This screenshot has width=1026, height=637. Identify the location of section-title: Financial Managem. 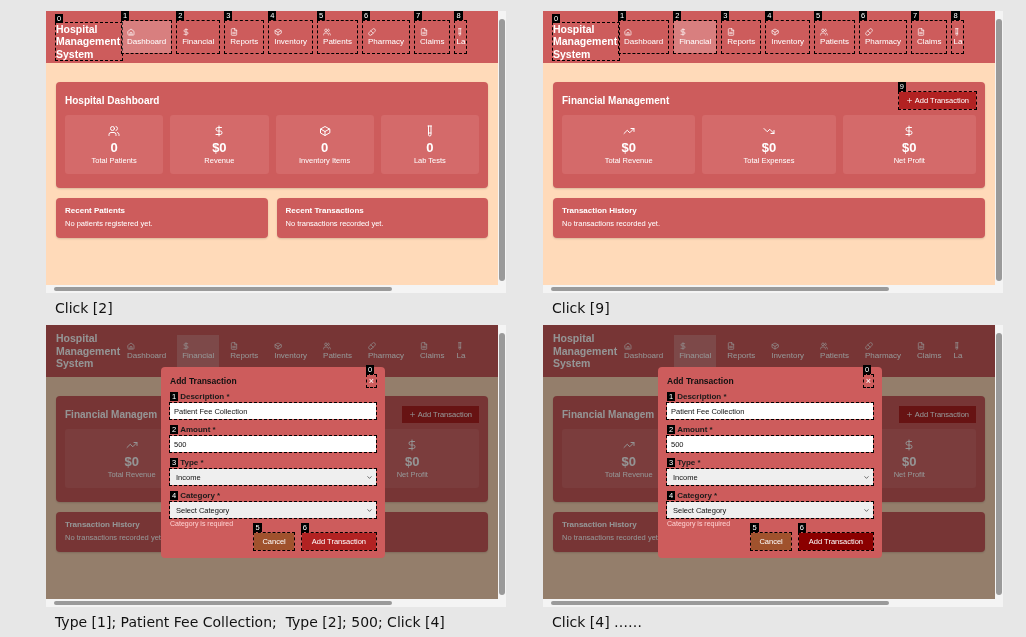
(608, 414).